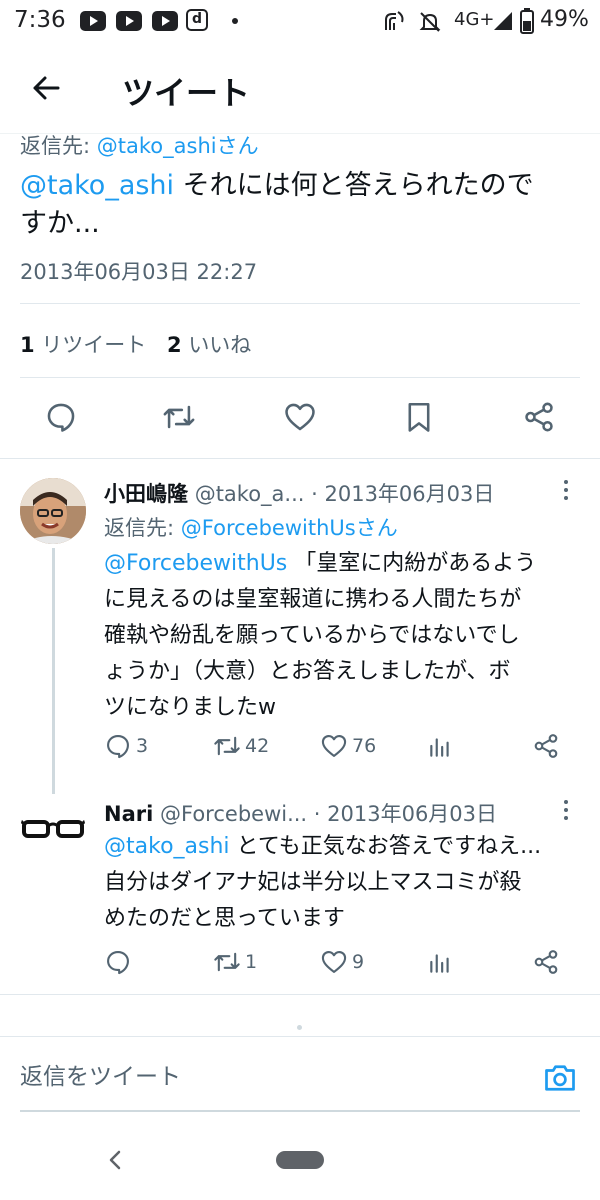 Image resolution: width=600 pixels, height=1200 pixels. What do you see at coordinates (300, 1111) in the screenshot?
I see `compose-underline` at bounding box center [300, 1111].